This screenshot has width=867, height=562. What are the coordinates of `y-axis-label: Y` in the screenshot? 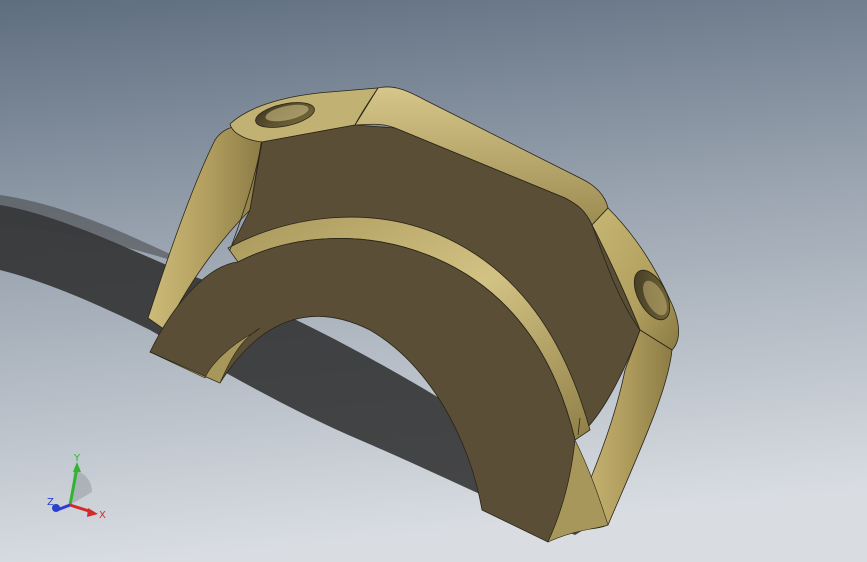 It's located at (77, 458).